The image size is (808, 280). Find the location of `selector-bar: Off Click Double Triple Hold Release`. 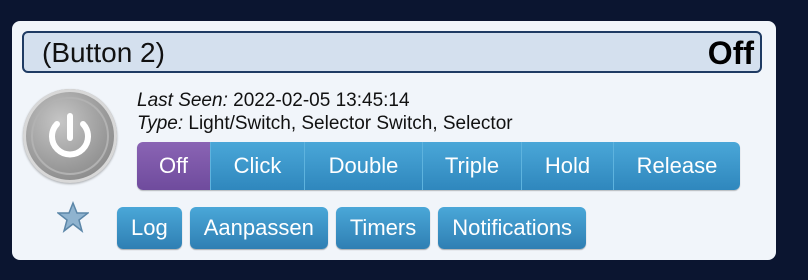

selector-bar: Off Click Double Triple Hold Release is located at coordinates (438, 166).